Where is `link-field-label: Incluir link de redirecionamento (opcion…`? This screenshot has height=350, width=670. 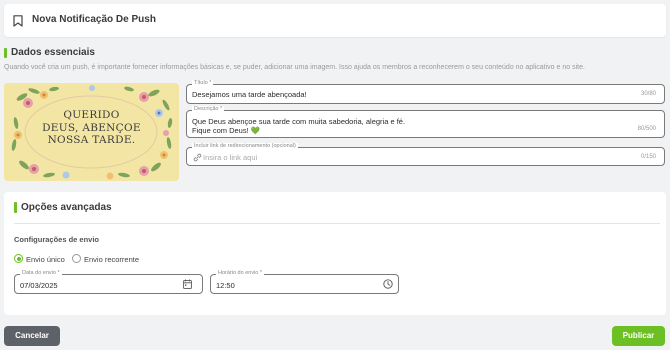 link-field-label: Incluir link de redirecionamento (opcion… is located at coordinates (245, 146).